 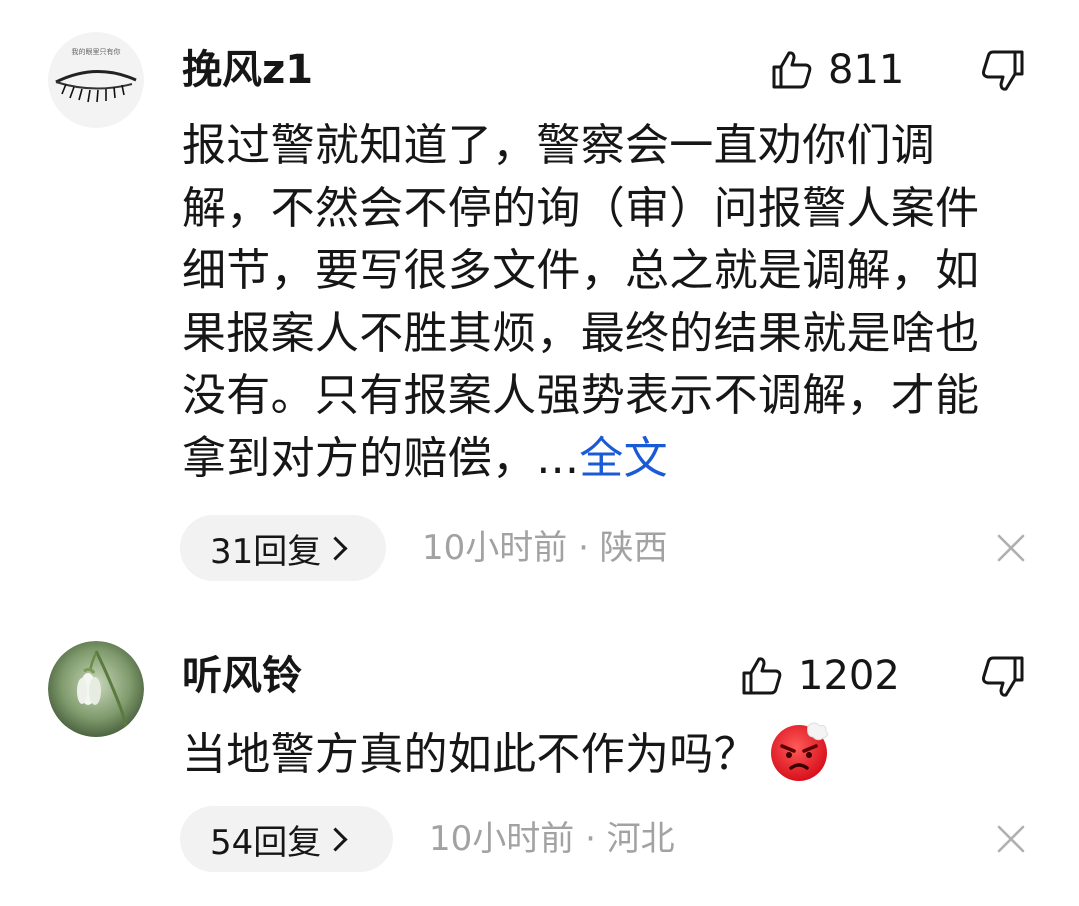 What do you see at coordinates (266, 551) in the screenshot?
I see `reply-label: 31回复` at bounding box center [266, 551].